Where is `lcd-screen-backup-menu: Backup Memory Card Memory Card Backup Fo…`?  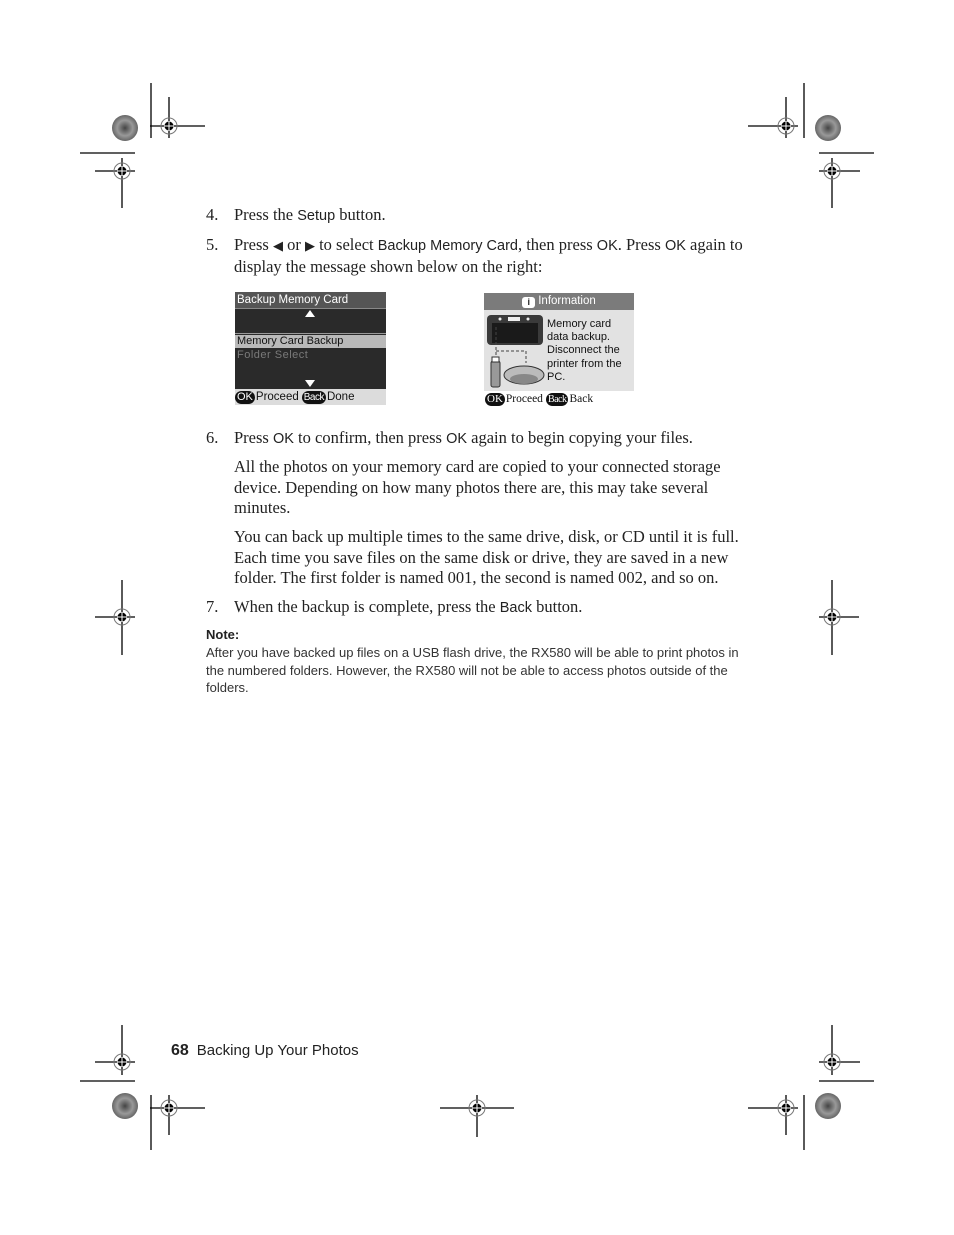
lcd-screen-backup-menu: Backup Memory Card Memory Card Backup Fo… is located at coordinates (310, 348).